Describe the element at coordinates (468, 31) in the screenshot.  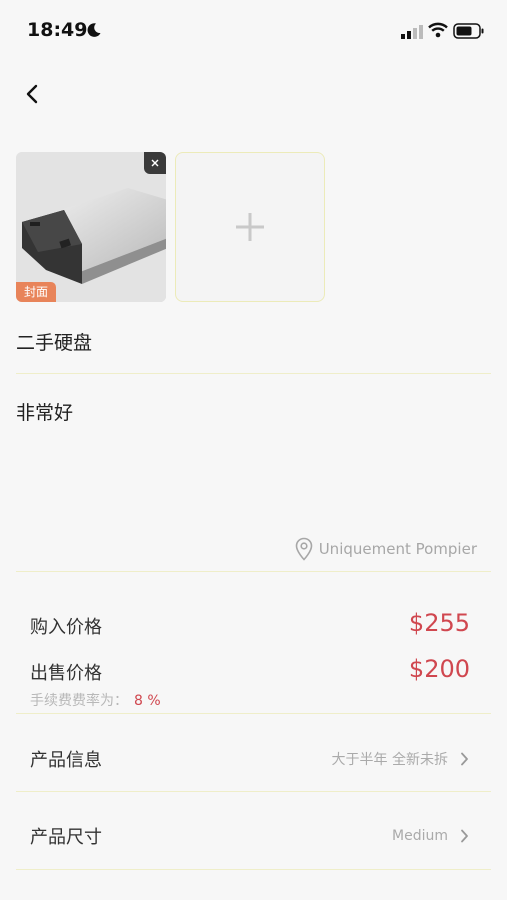
I see `battery-icon` at that location.